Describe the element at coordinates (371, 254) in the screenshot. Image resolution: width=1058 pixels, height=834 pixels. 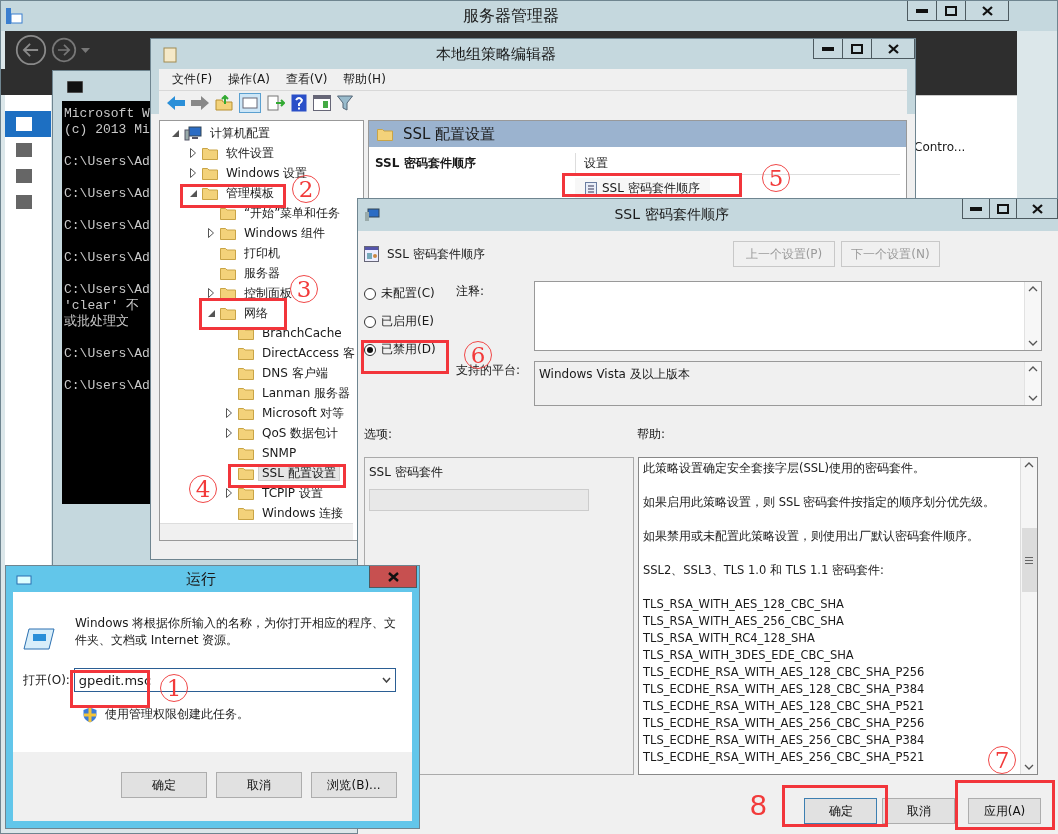
I see `policy-icon` at that location.